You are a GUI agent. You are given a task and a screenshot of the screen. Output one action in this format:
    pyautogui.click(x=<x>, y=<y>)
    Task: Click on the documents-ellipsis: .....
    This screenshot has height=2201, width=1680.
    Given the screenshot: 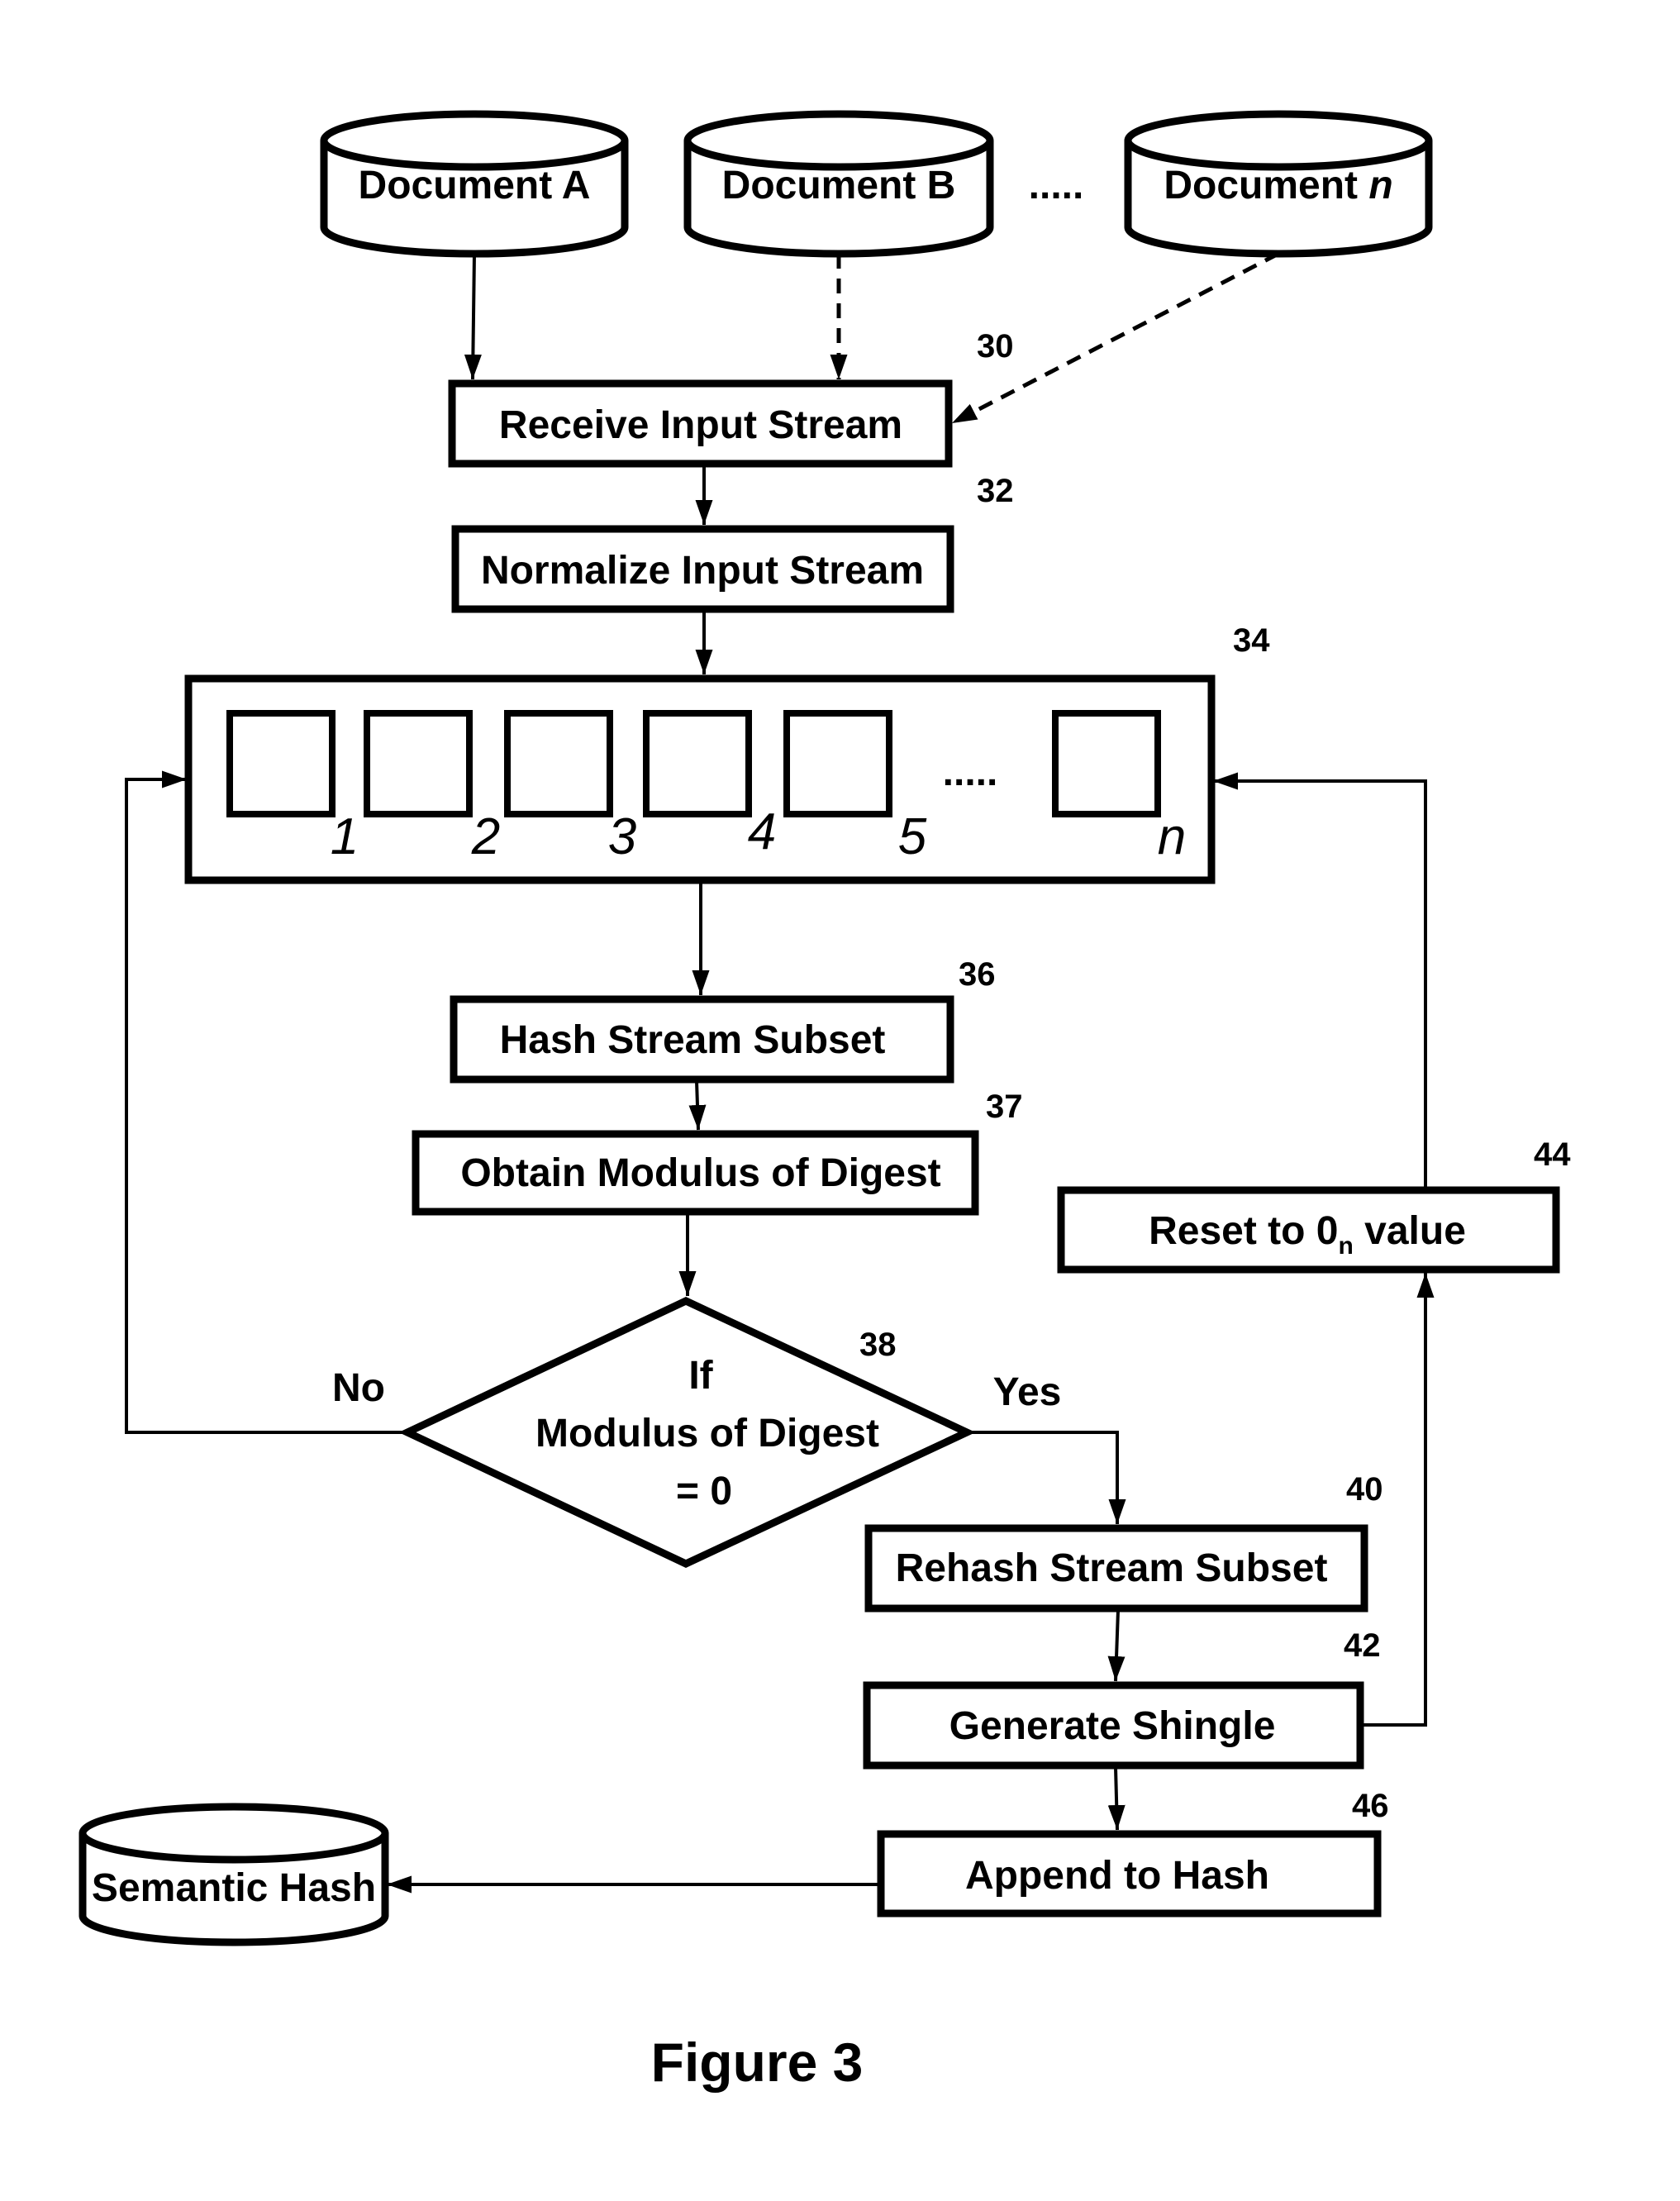 What is the action you would take?
    pyautogui.click(x=1056, y=185)
    